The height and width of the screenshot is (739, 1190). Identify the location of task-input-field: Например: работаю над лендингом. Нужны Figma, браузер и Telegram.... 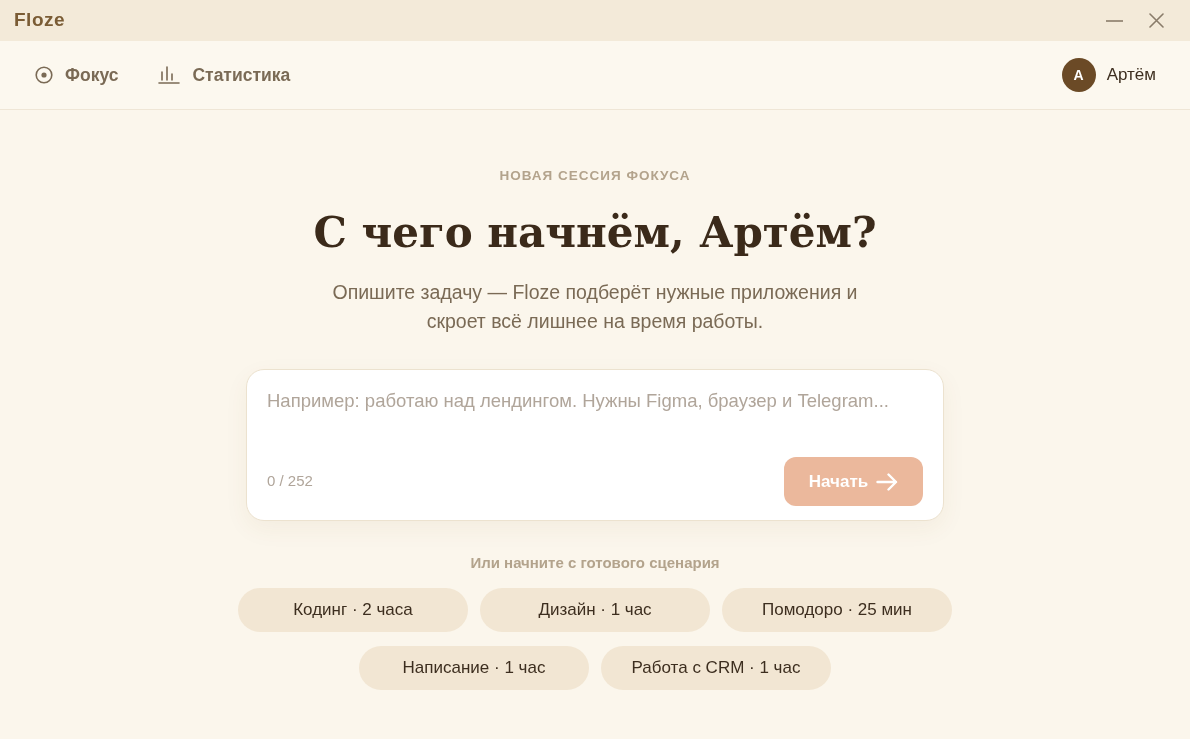
(595, 423).